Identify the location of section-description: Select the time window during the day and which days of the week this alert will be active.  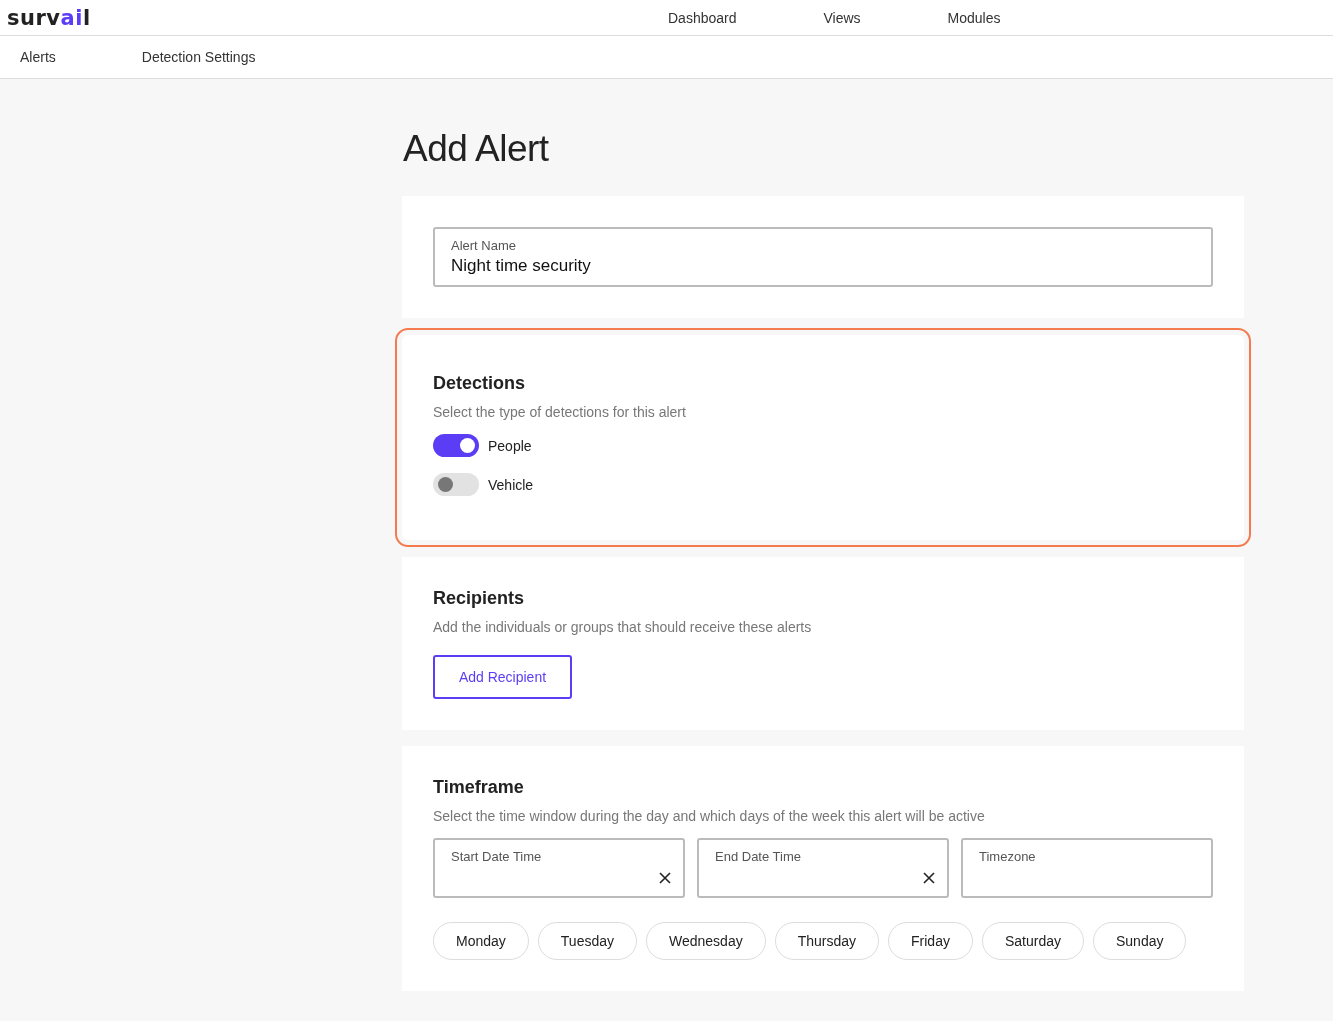
(709, 816).